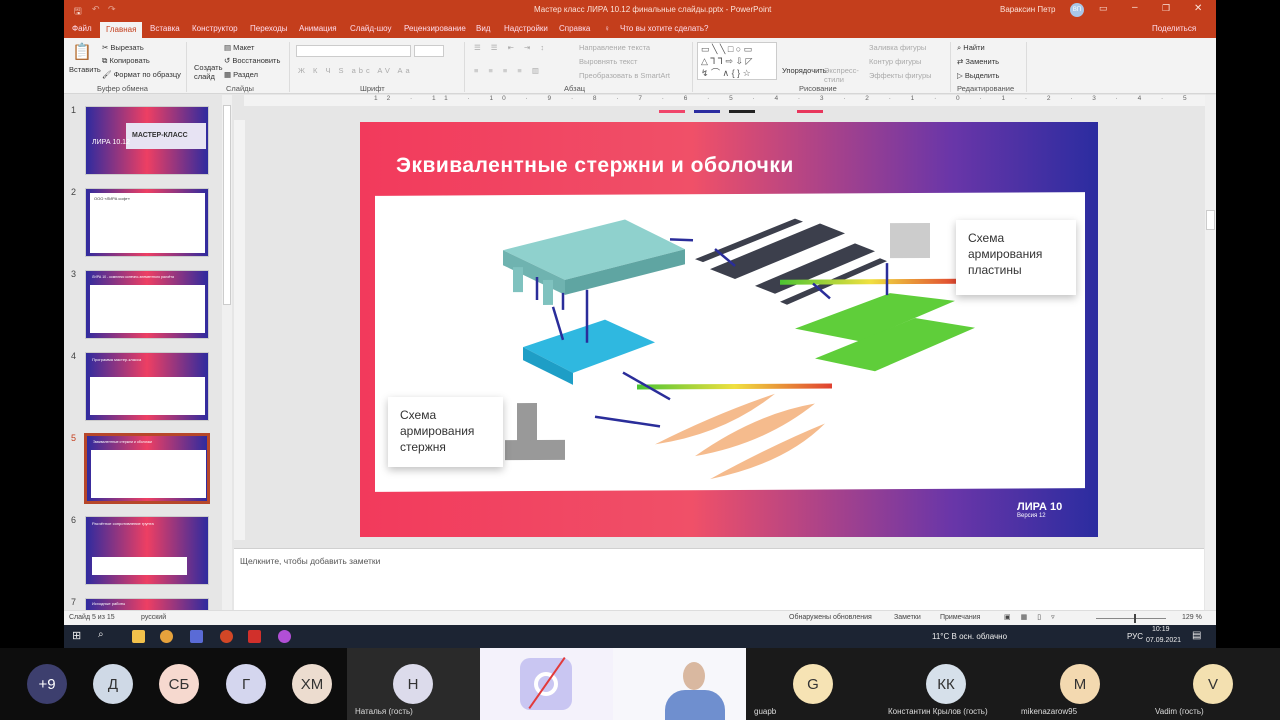  What do you see at coordinates (252, 60) in the screenshot?
I see `reset-button: ↺ Восстановить` at bounding box center [252, 60].